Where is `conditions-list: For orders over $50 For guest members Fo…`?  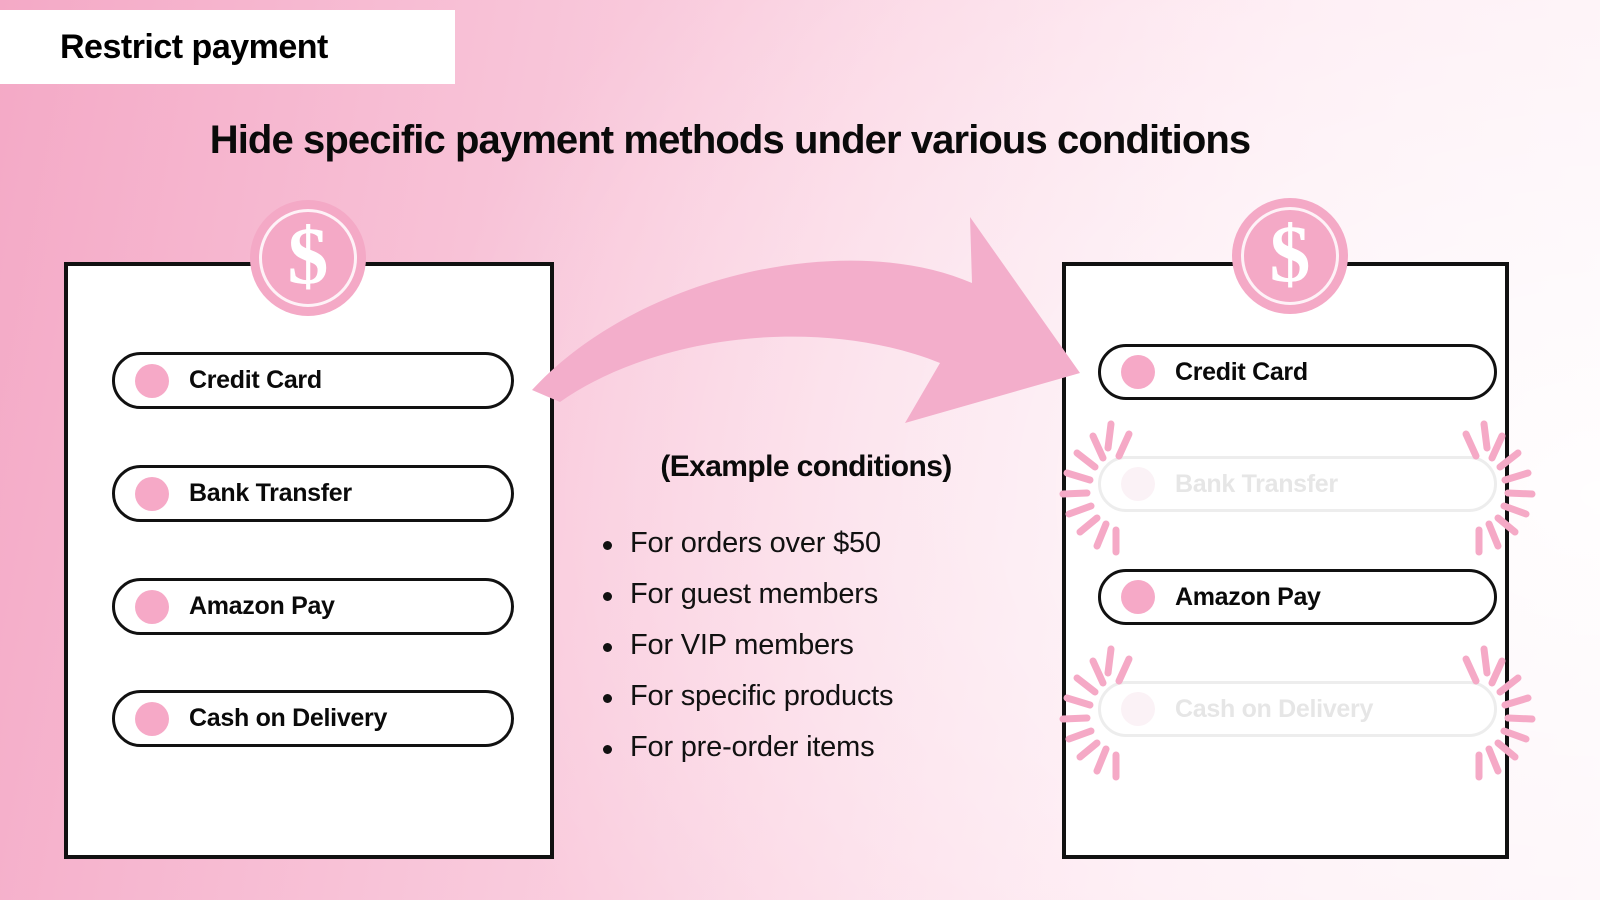 conditions-list: For orders over $50 For guest members Fo… is located at coordinates (815, 645).